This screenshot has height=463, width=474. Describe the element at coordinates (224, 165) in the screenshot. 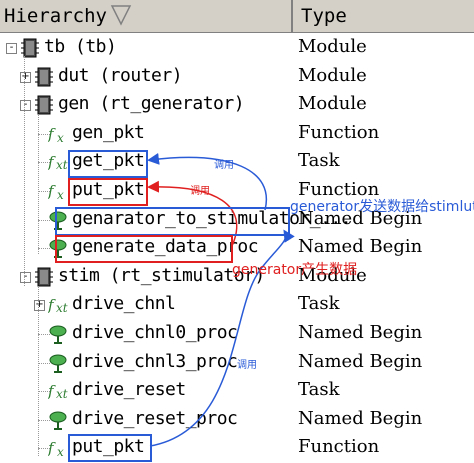

I see `call-label-1: 调用` at that location.